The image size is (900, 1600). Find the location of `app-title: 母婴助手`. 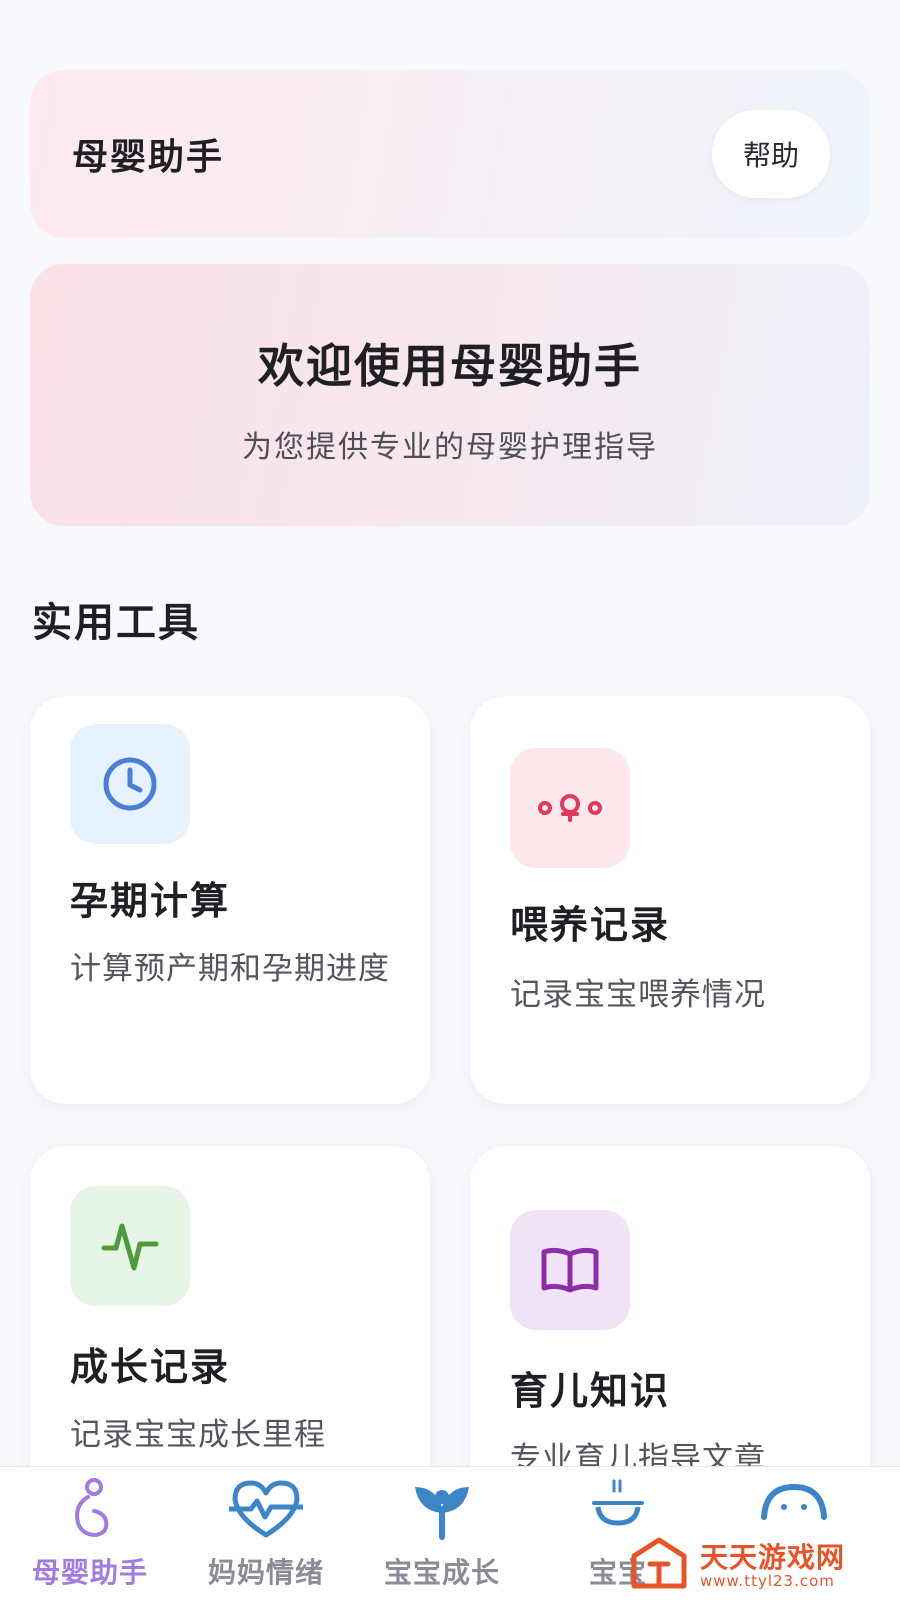

app-title: 母婴助手 is located at coordinates (148, 157).